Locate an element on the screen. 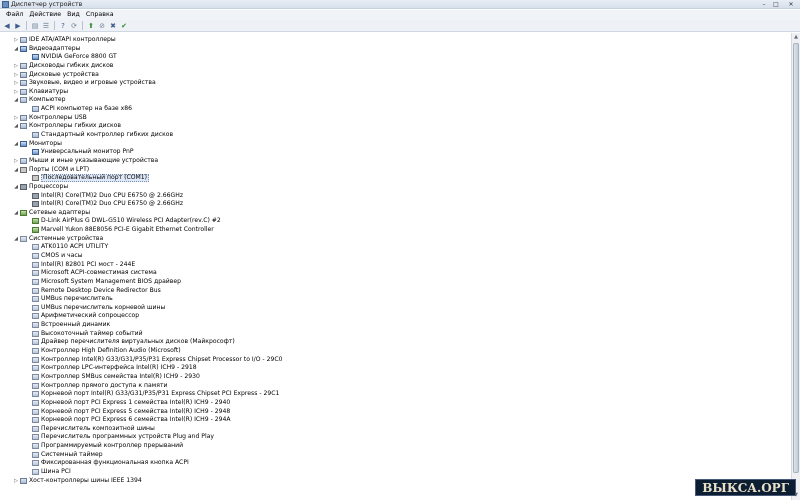  tree-category: ◢ Порты (COM и LPT) is located at coordinates (51, 170).